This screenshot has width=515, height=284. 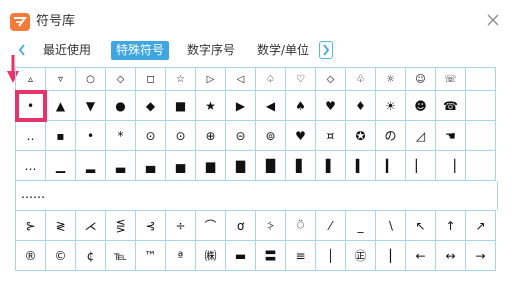 I want to click on symbol-cell: ÷, so click(x=180, y=225).